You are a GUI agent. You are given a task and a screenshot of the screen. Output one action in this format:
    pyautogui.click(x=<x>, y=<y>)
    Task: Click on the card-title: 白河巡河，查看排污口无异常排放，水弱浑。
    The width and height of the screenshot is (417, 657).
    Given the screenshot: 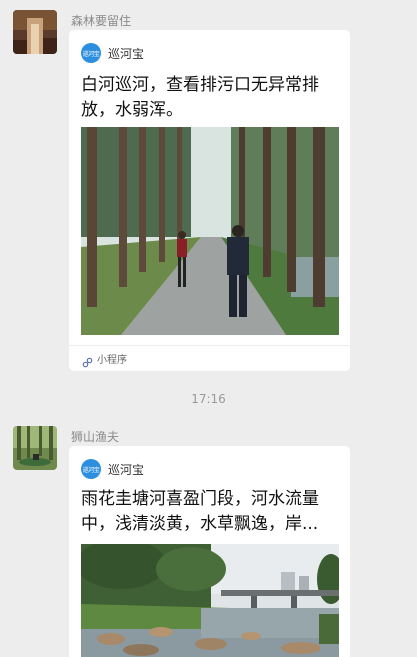 What is the action you would take?
    pyautogui.click(x=200, y=97)
    